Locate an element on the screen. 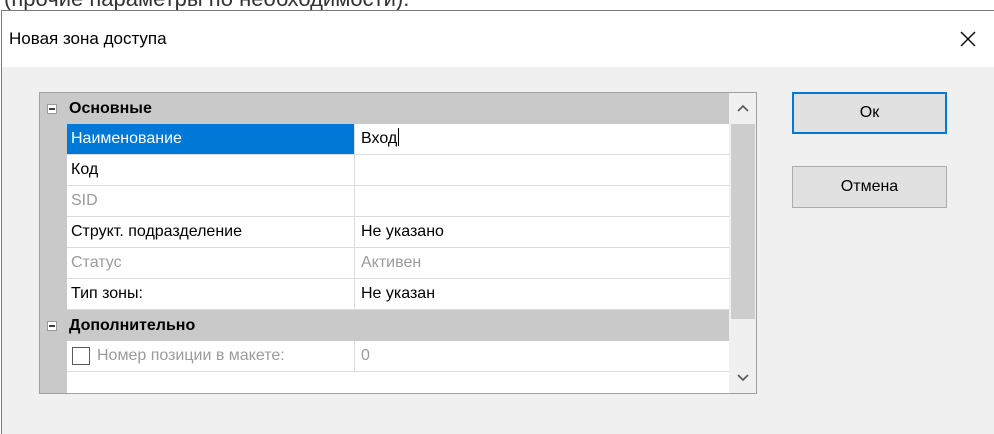 The image size is (994, 434). property-value-input: Вход is located at coordinates (542, 139).